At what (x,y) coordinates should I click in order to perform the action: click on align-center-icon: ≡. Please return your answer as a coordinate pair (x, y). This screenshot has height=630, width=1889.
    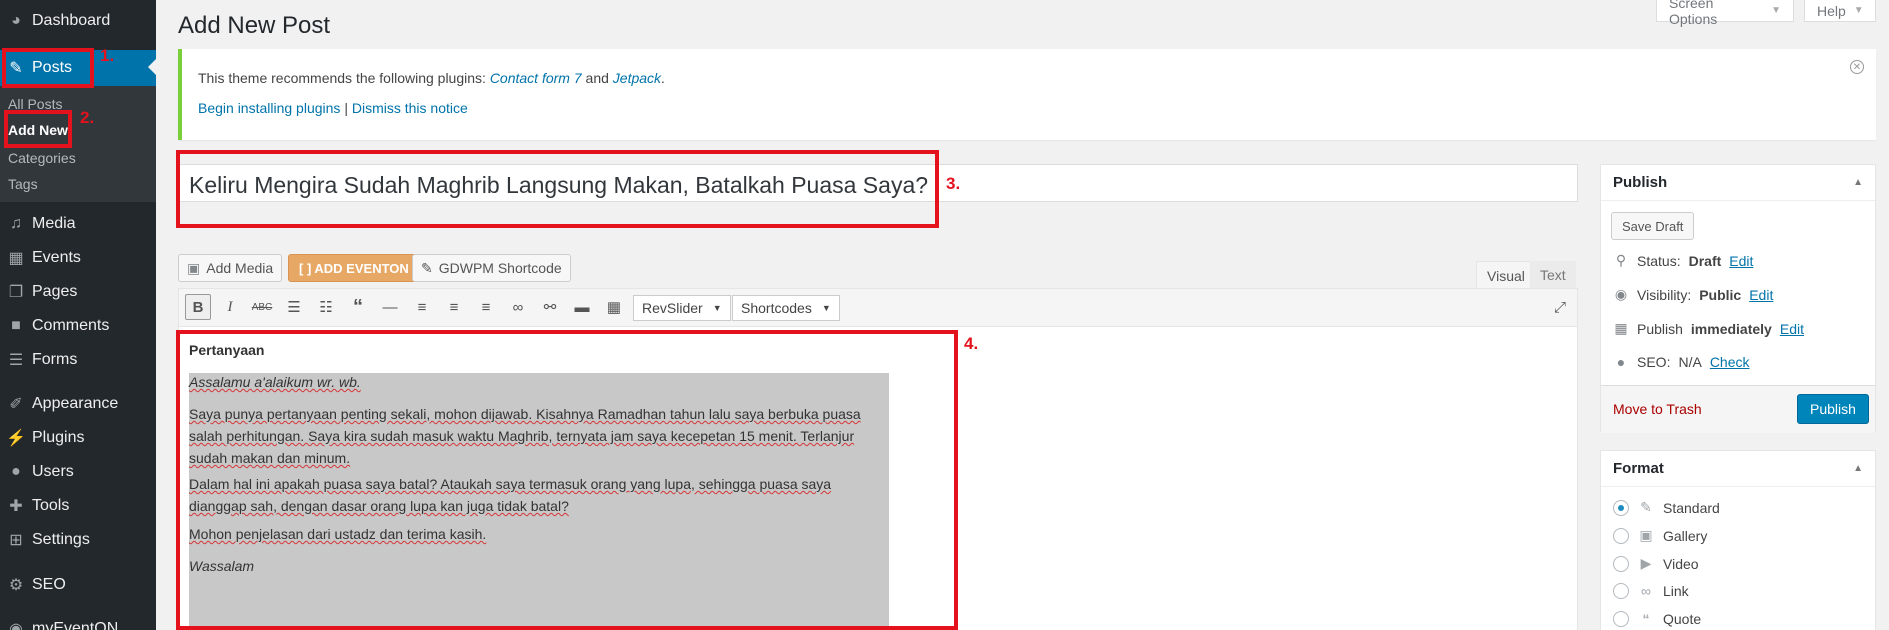
    Looking at the image, I should click on (454, 307).